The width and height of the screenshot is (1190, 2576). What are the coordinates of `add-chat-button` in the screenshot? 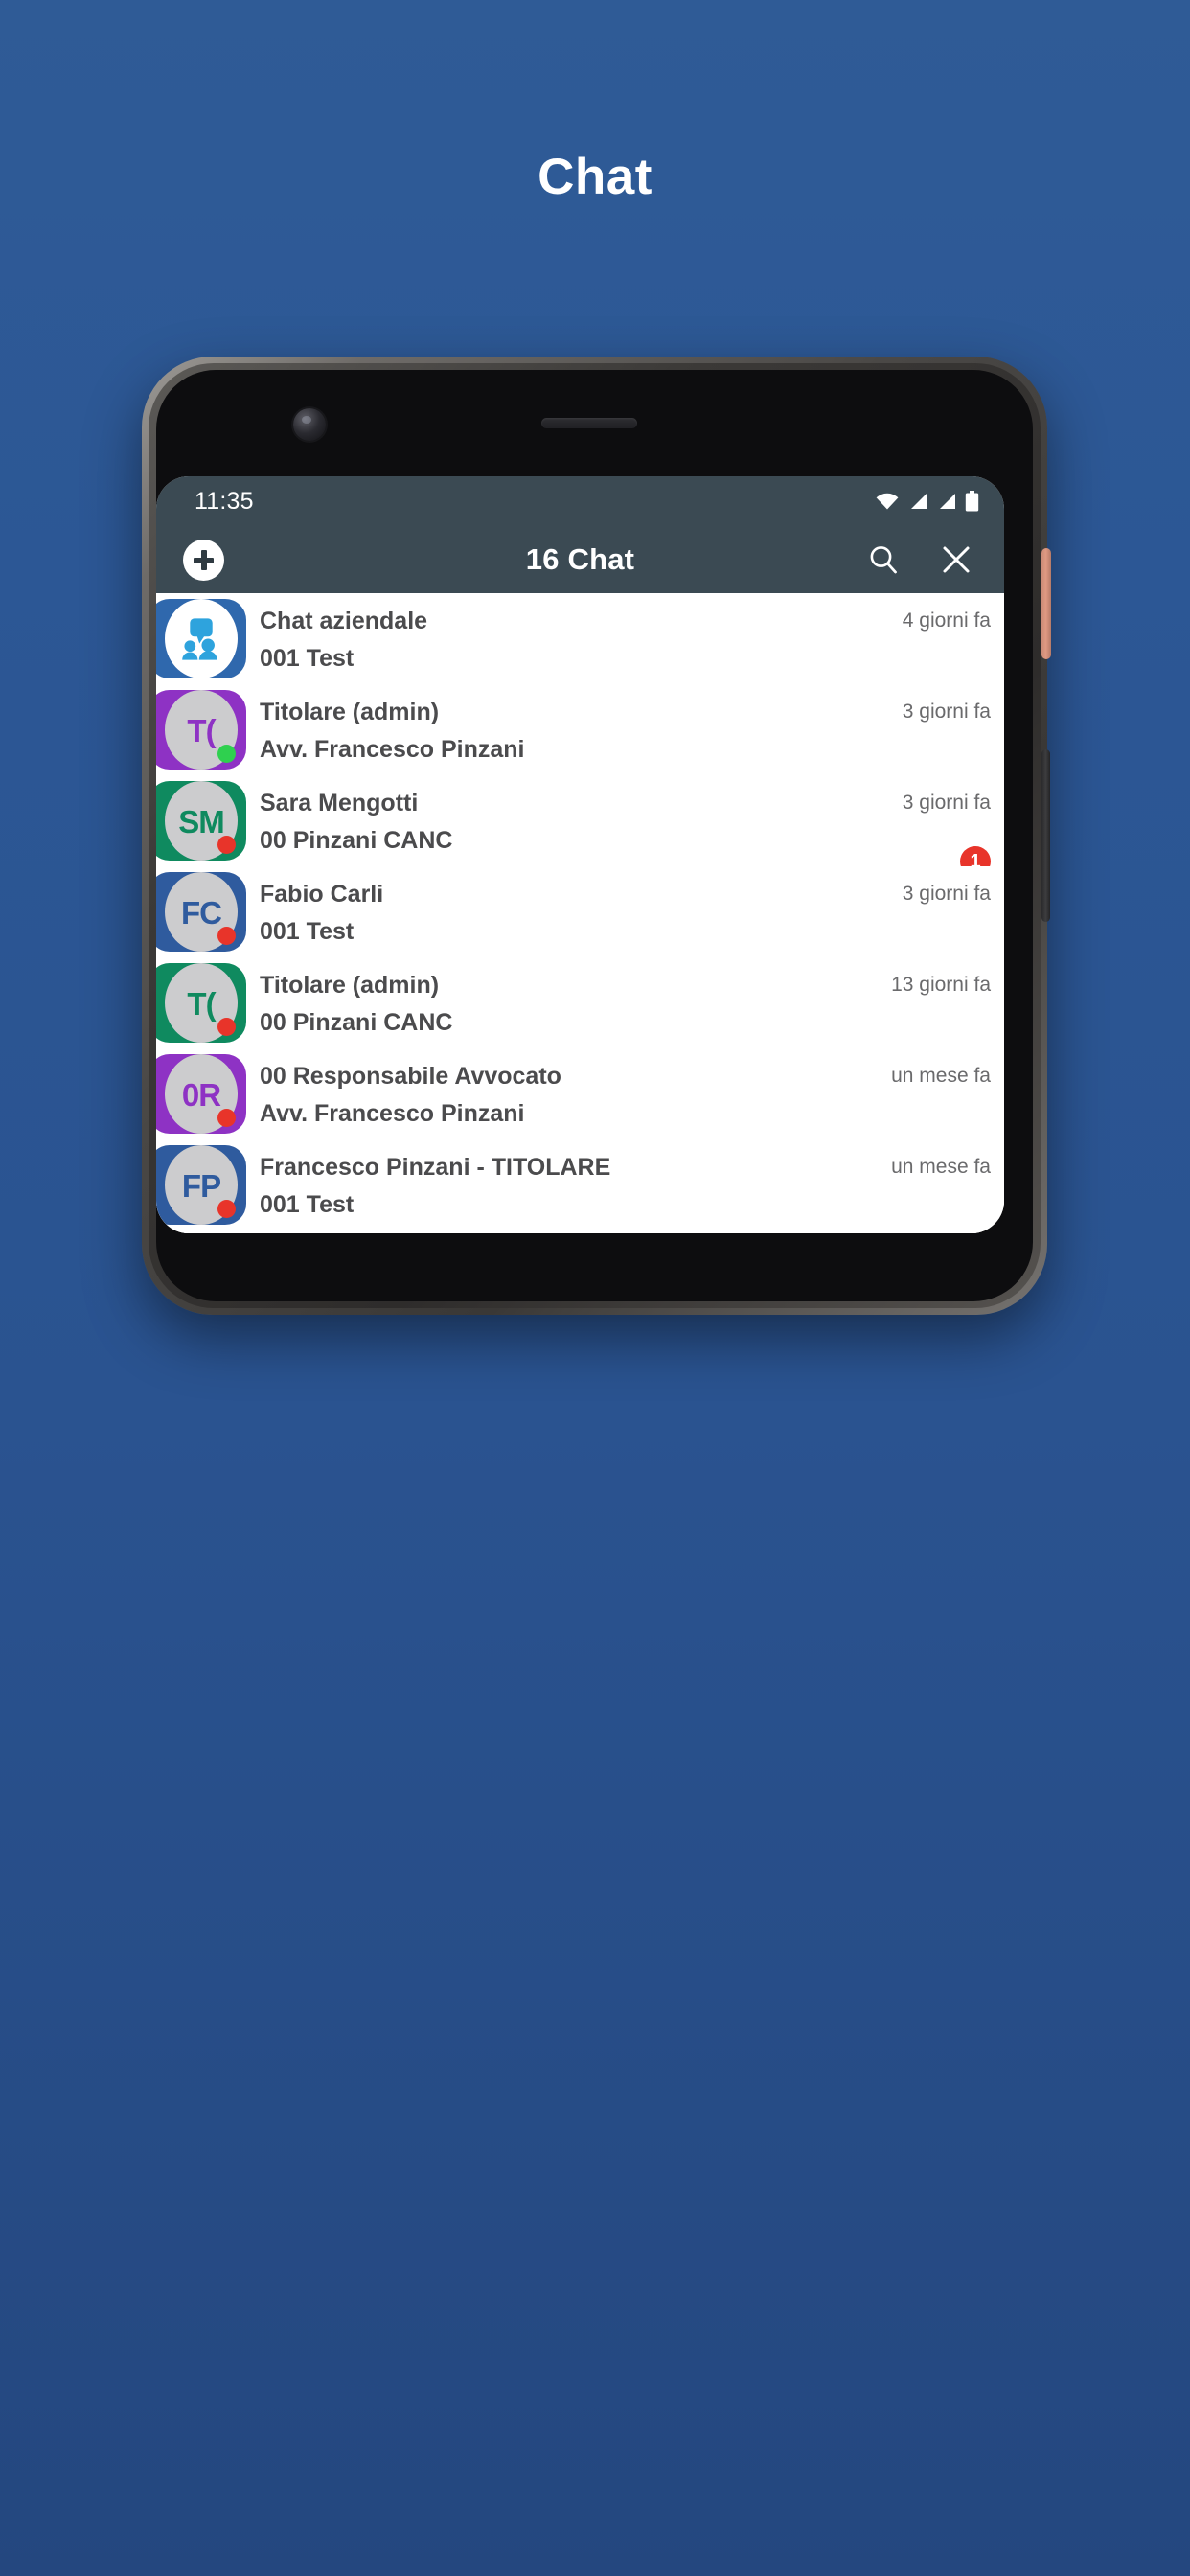 It's located at (203, 560).